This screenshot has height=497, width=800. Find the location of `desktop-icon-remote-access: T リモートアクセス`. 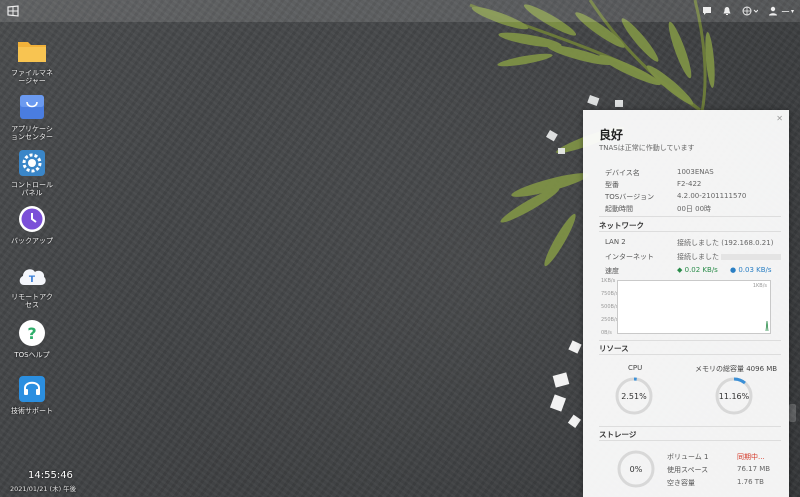

desktop-icon-remote-access: T リモートアクセス is located at coordinates (32, 284).